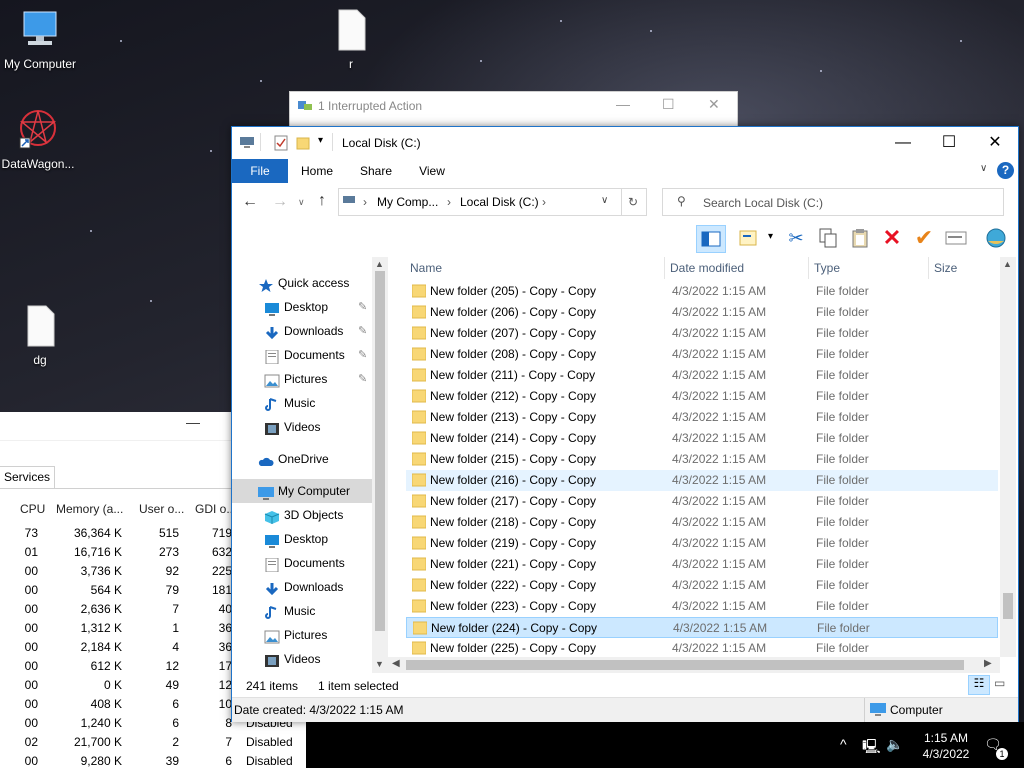 This screenshot has height=768, width=1024. What do you see at coordinates (322, 201) in the screenshot?
I see `up-arrow-icon: ↑` at bounding box center [322, 201].